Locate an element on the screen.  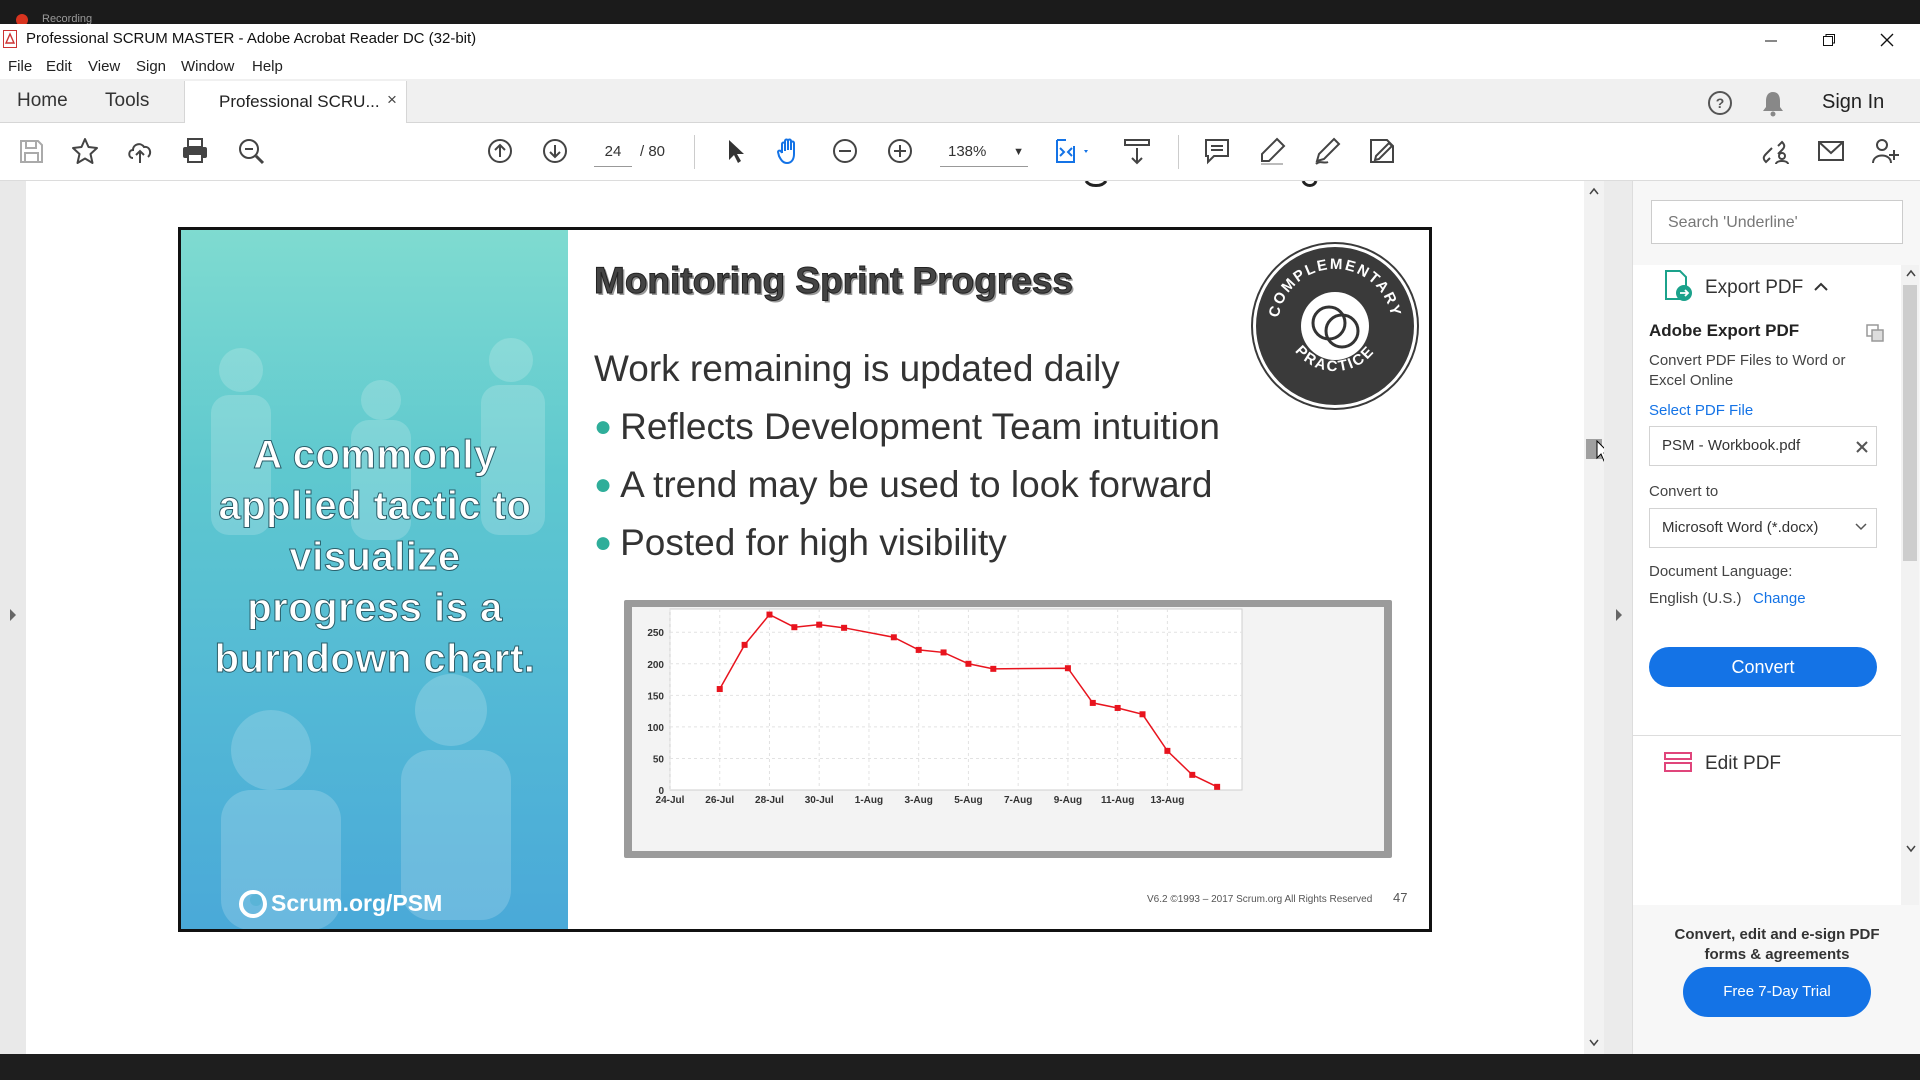
select-tool-button is located at coordinates (735, 151).